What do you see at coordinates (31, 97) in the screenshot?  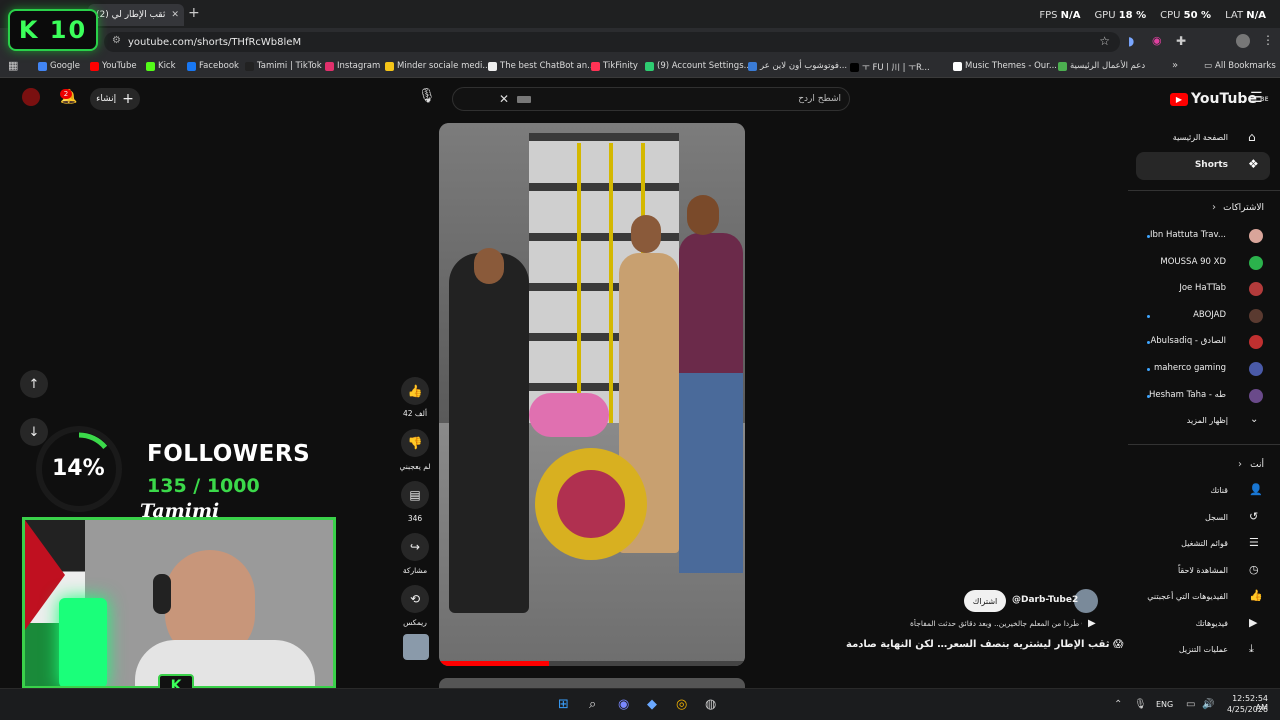 I see `account-avatar` at bounding box center [31, 97].